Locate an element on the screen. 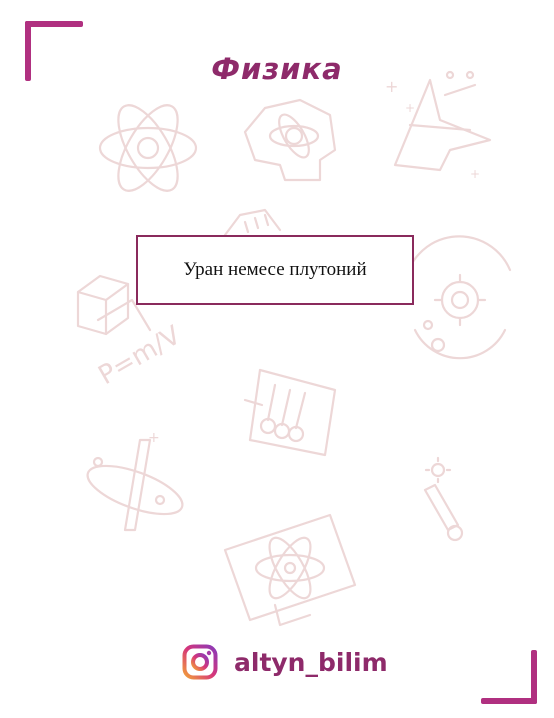 Image resolution: width=554 pixels, height=718 pixels. test-tube-doodle-icon: + is located at coordinates (135, 481).